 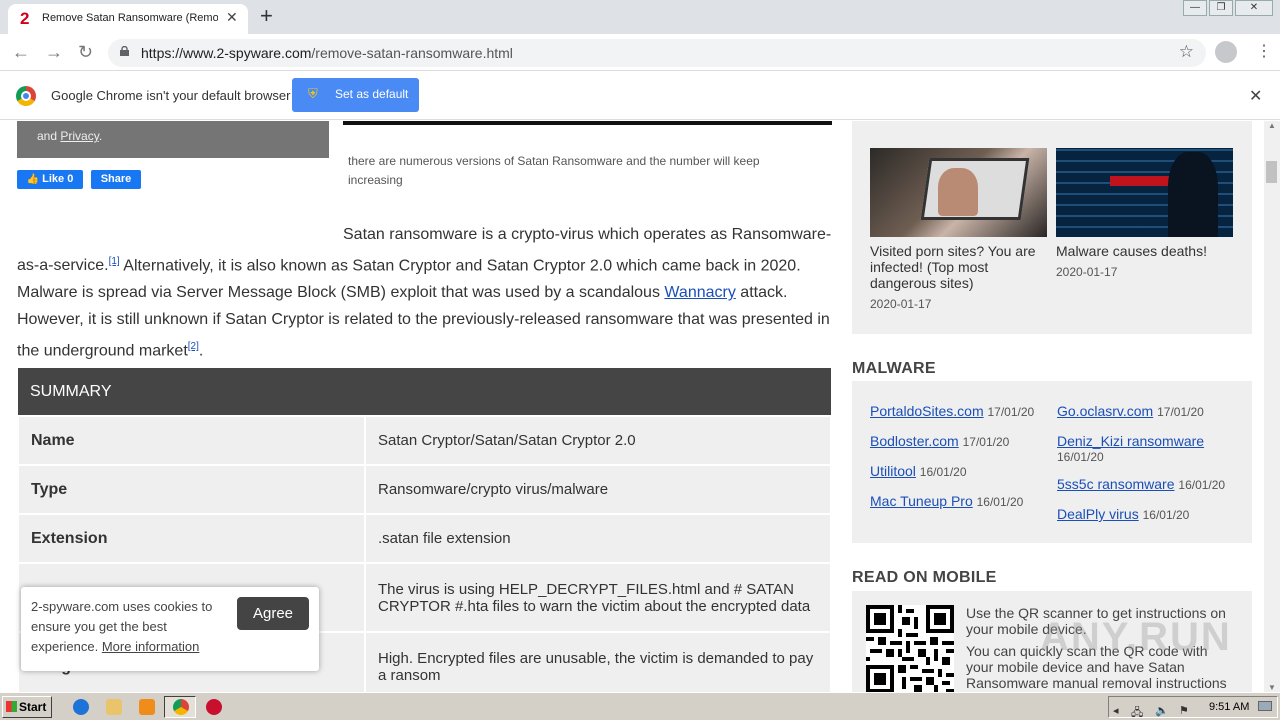 I want to click on menu-icon: ⋮, so click(x=1264, y=52).